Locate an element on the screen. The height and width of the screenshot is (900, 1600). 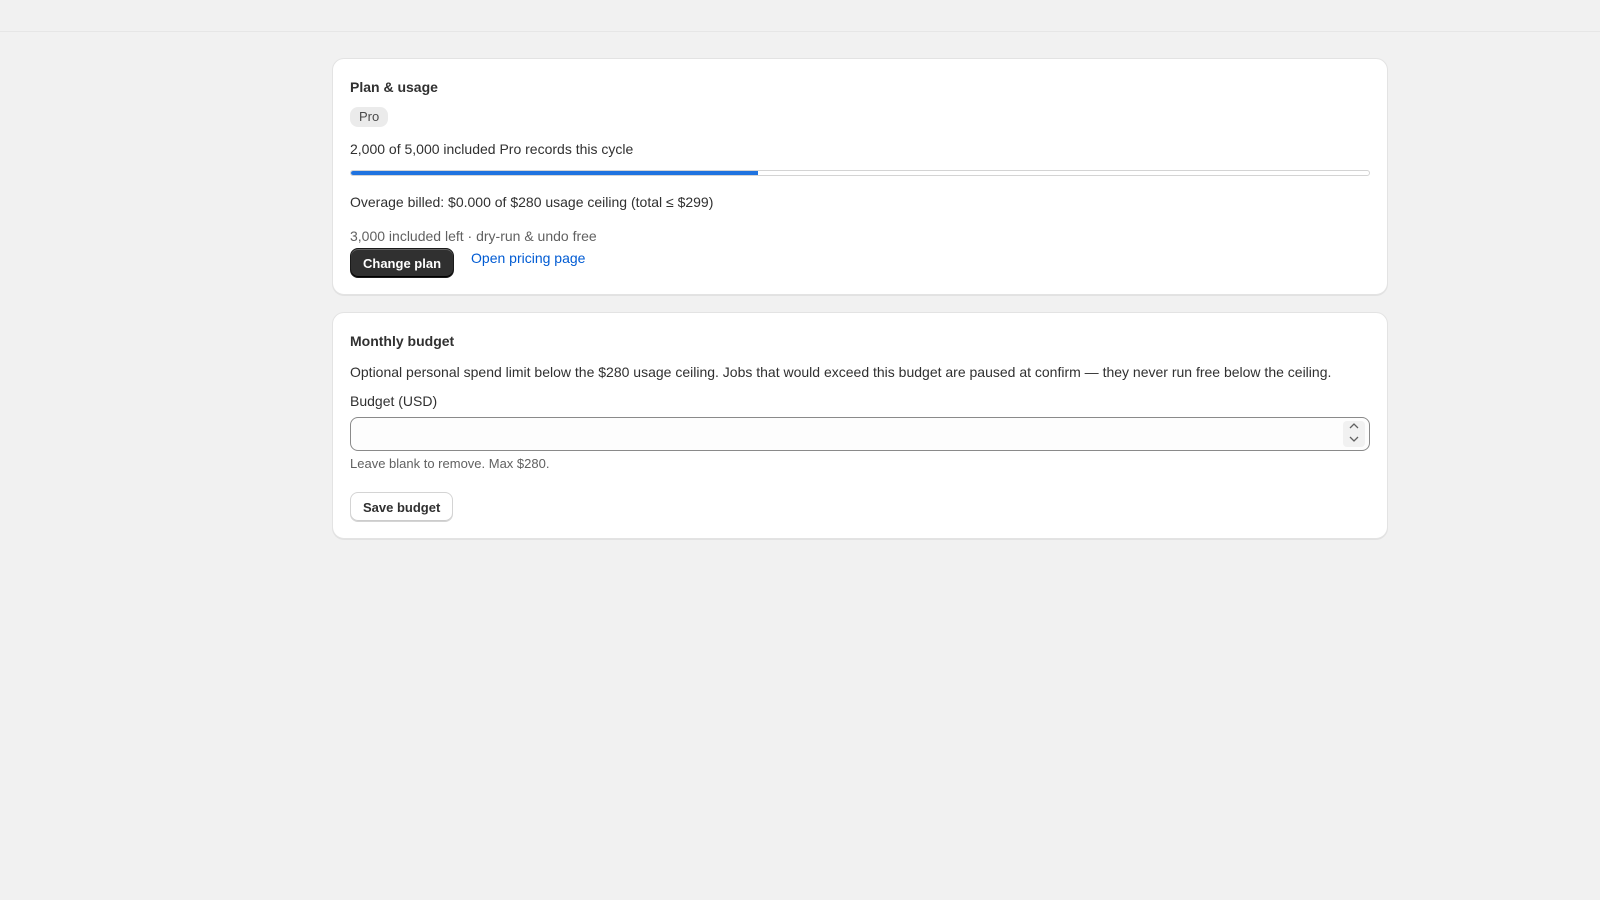
plan-usage-title: Plan & usage is located at coordinates (394, 87).